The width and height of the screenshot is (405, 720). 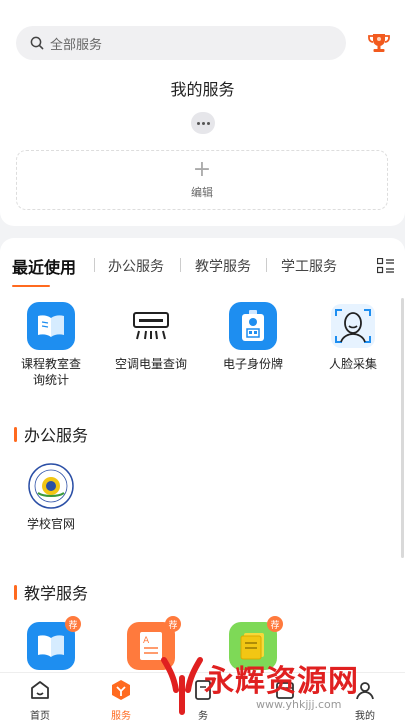 What do you see at coordinates (252, 364) in the screenshot?
I see `app-label: 电子身份牌` at bounding box center [252, 364].